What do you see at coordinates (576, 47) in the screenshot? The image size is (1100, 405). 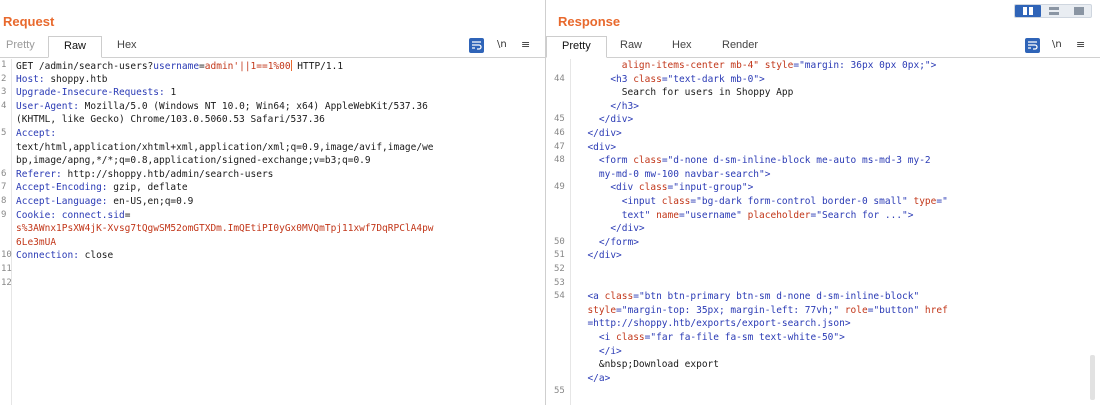 I see `tab-response-pretty: Pretty` at bounding box center [576, 47].